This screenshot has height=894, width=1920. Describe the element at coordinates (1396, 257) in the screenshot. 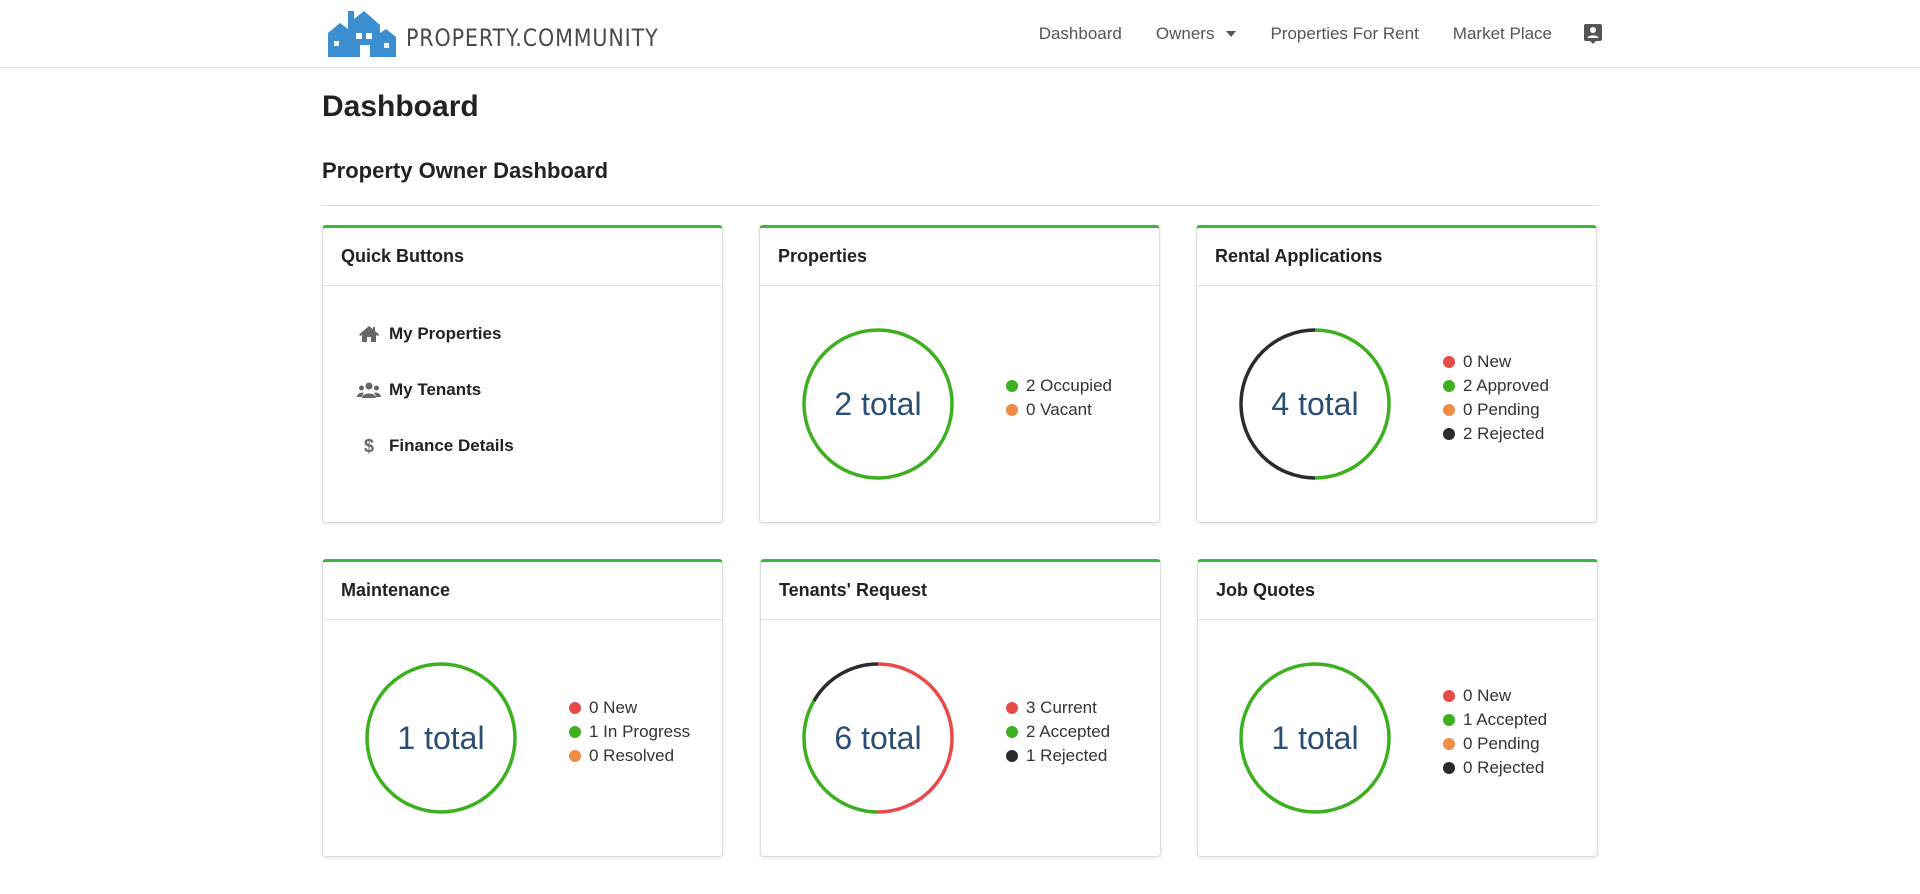

I see `card-title: Rental Applications` at that location.